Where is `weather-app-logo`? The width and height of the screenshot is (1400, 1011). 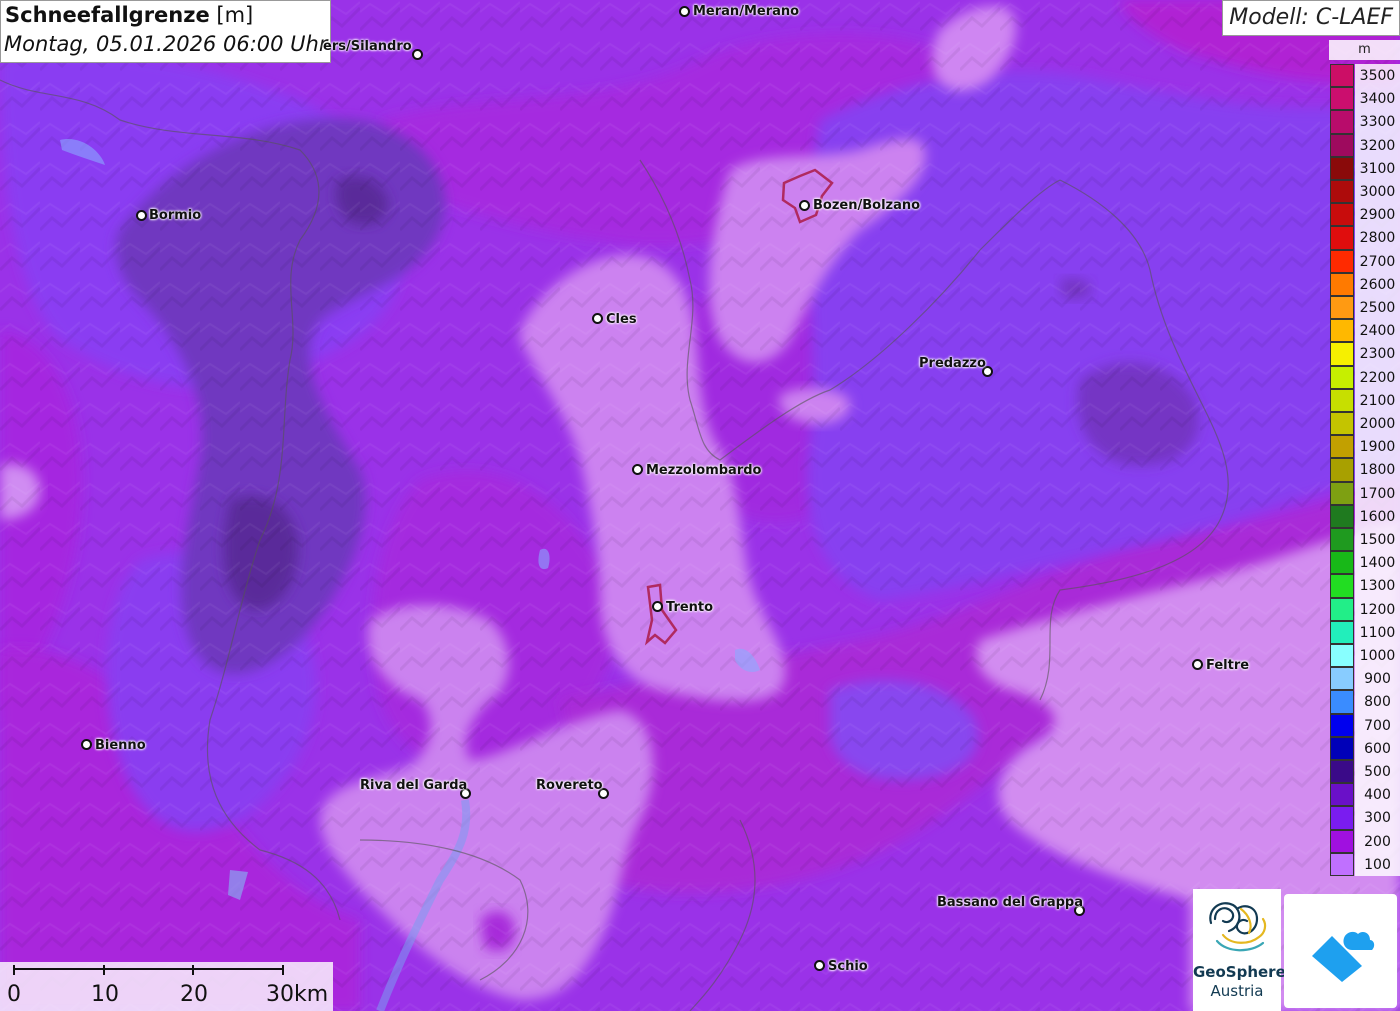 weather-app-logo is located at coordinates (1340, 951).